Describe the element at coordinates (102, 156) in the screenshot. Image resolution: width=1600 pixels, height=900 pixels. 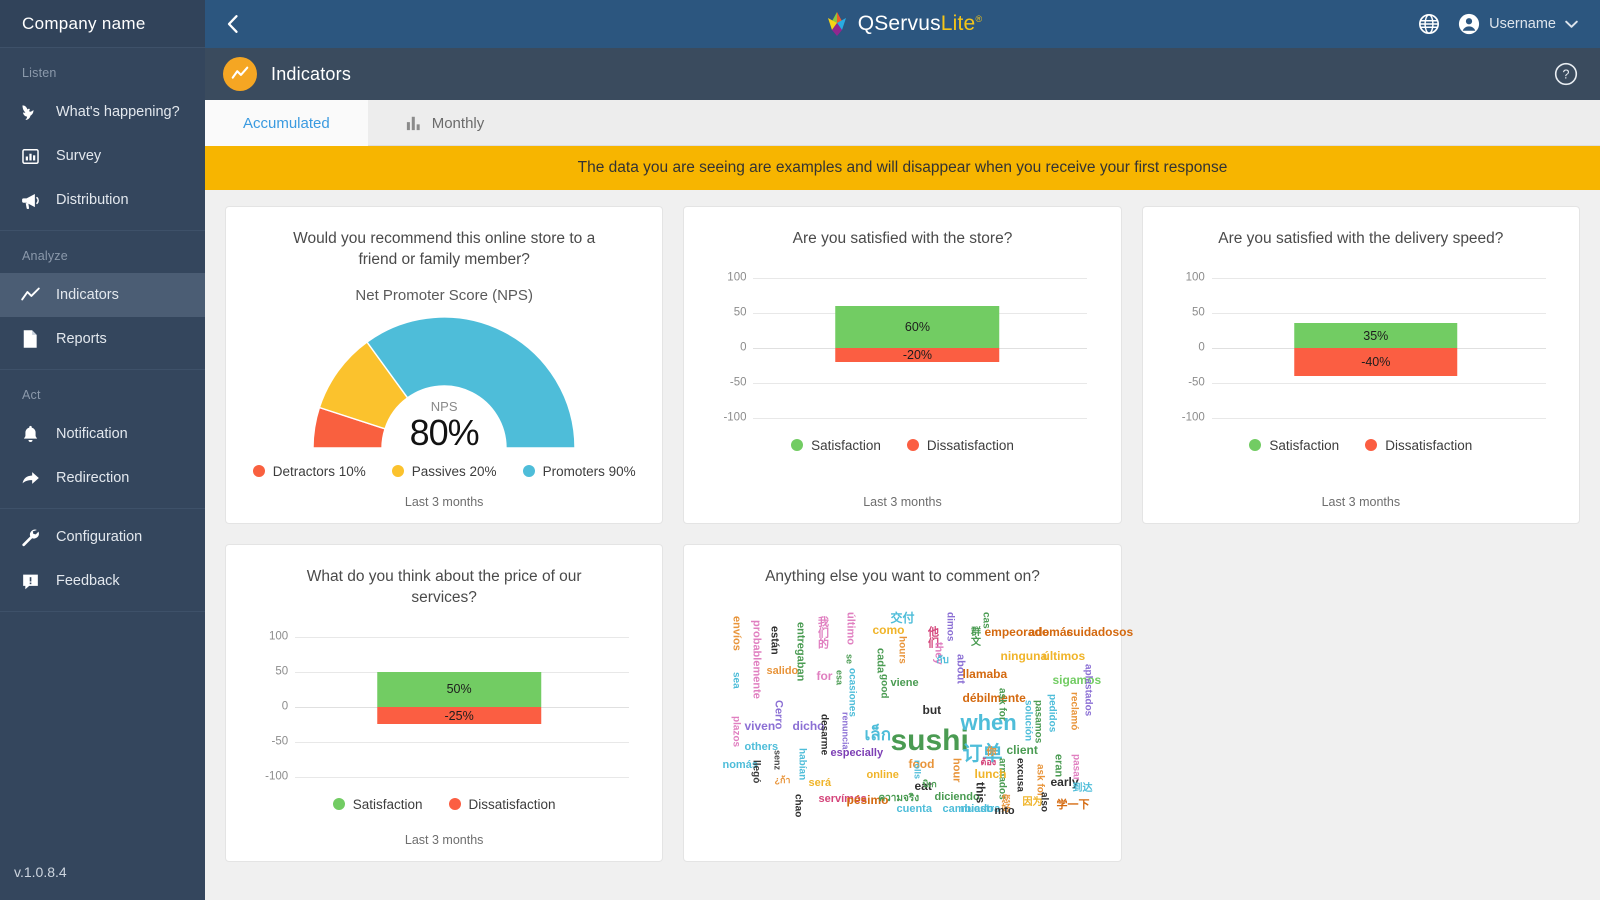
I see `sidebar-item-survey: Survey` at that location.